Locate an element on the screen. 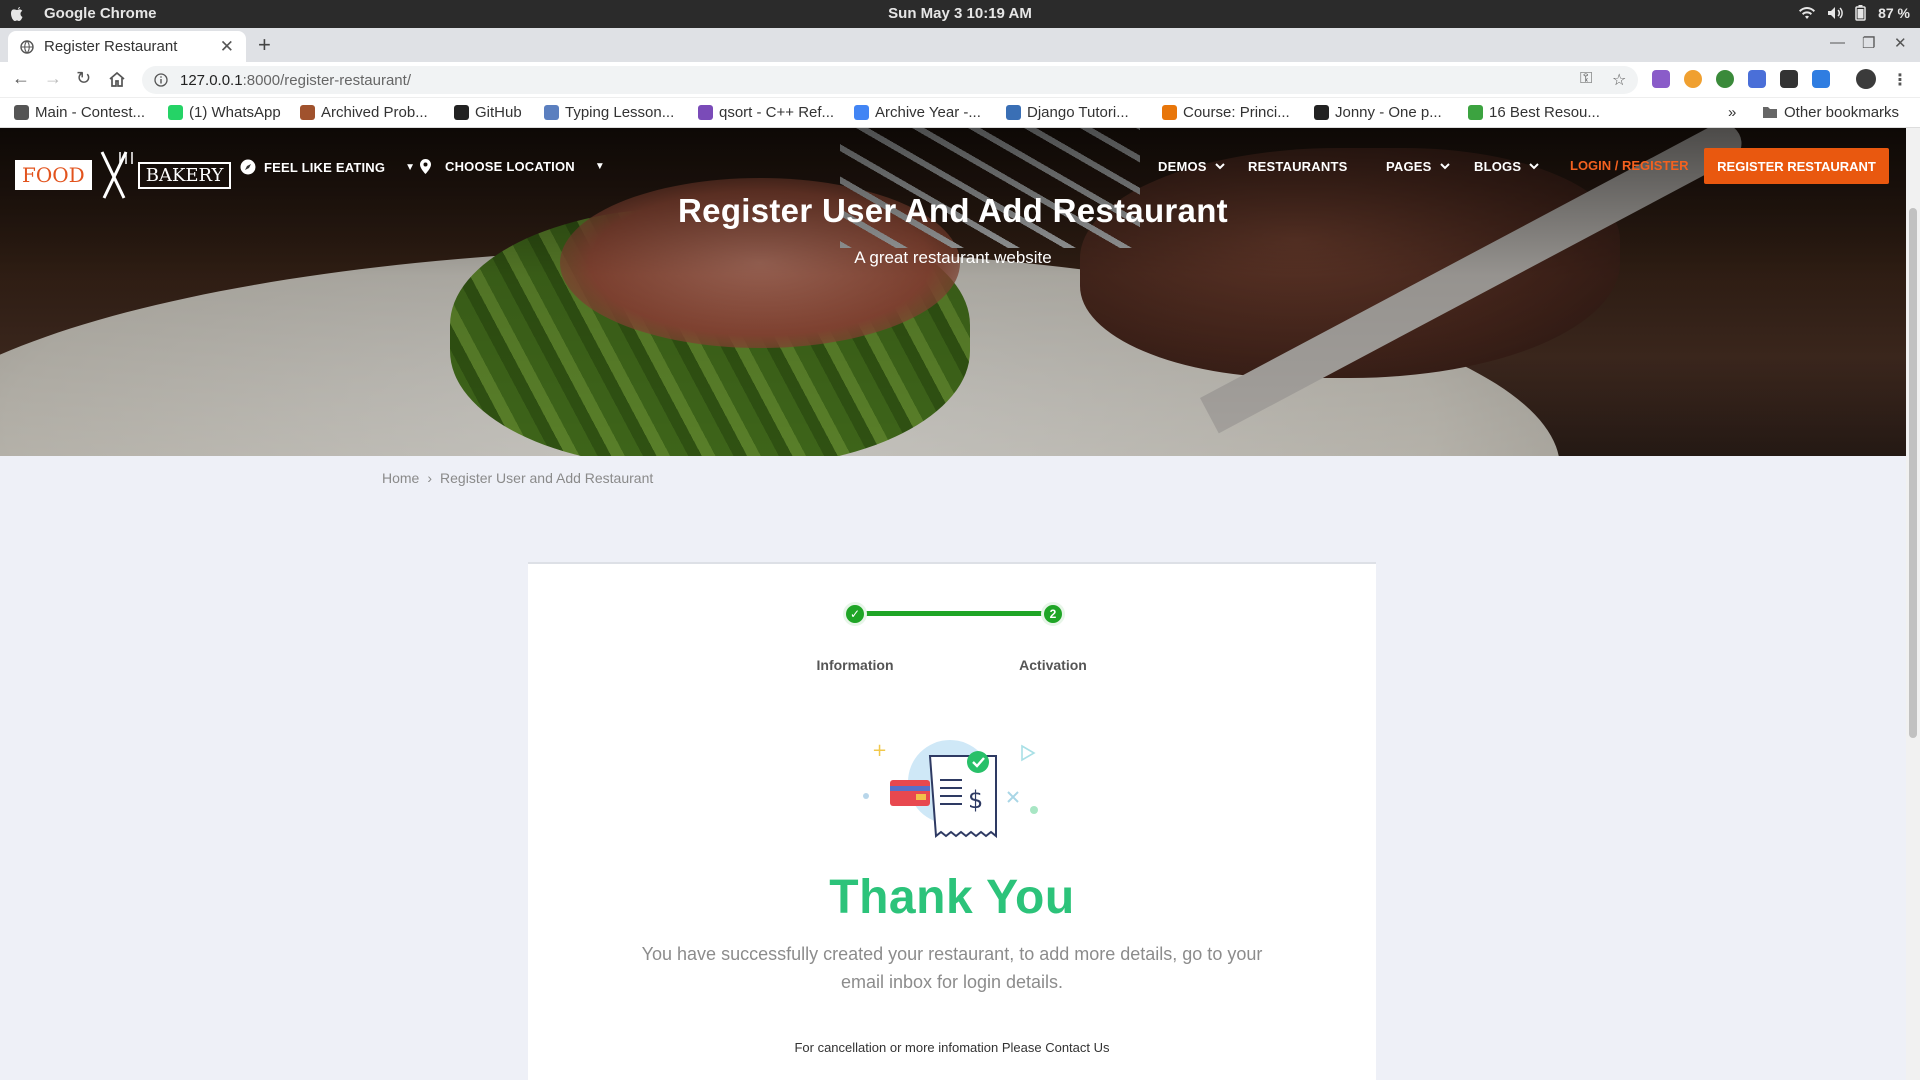 This screenshot has height=1080, width=1920. nav-restaurants: RESTAURANTS is located at coordinates (1297, 166).